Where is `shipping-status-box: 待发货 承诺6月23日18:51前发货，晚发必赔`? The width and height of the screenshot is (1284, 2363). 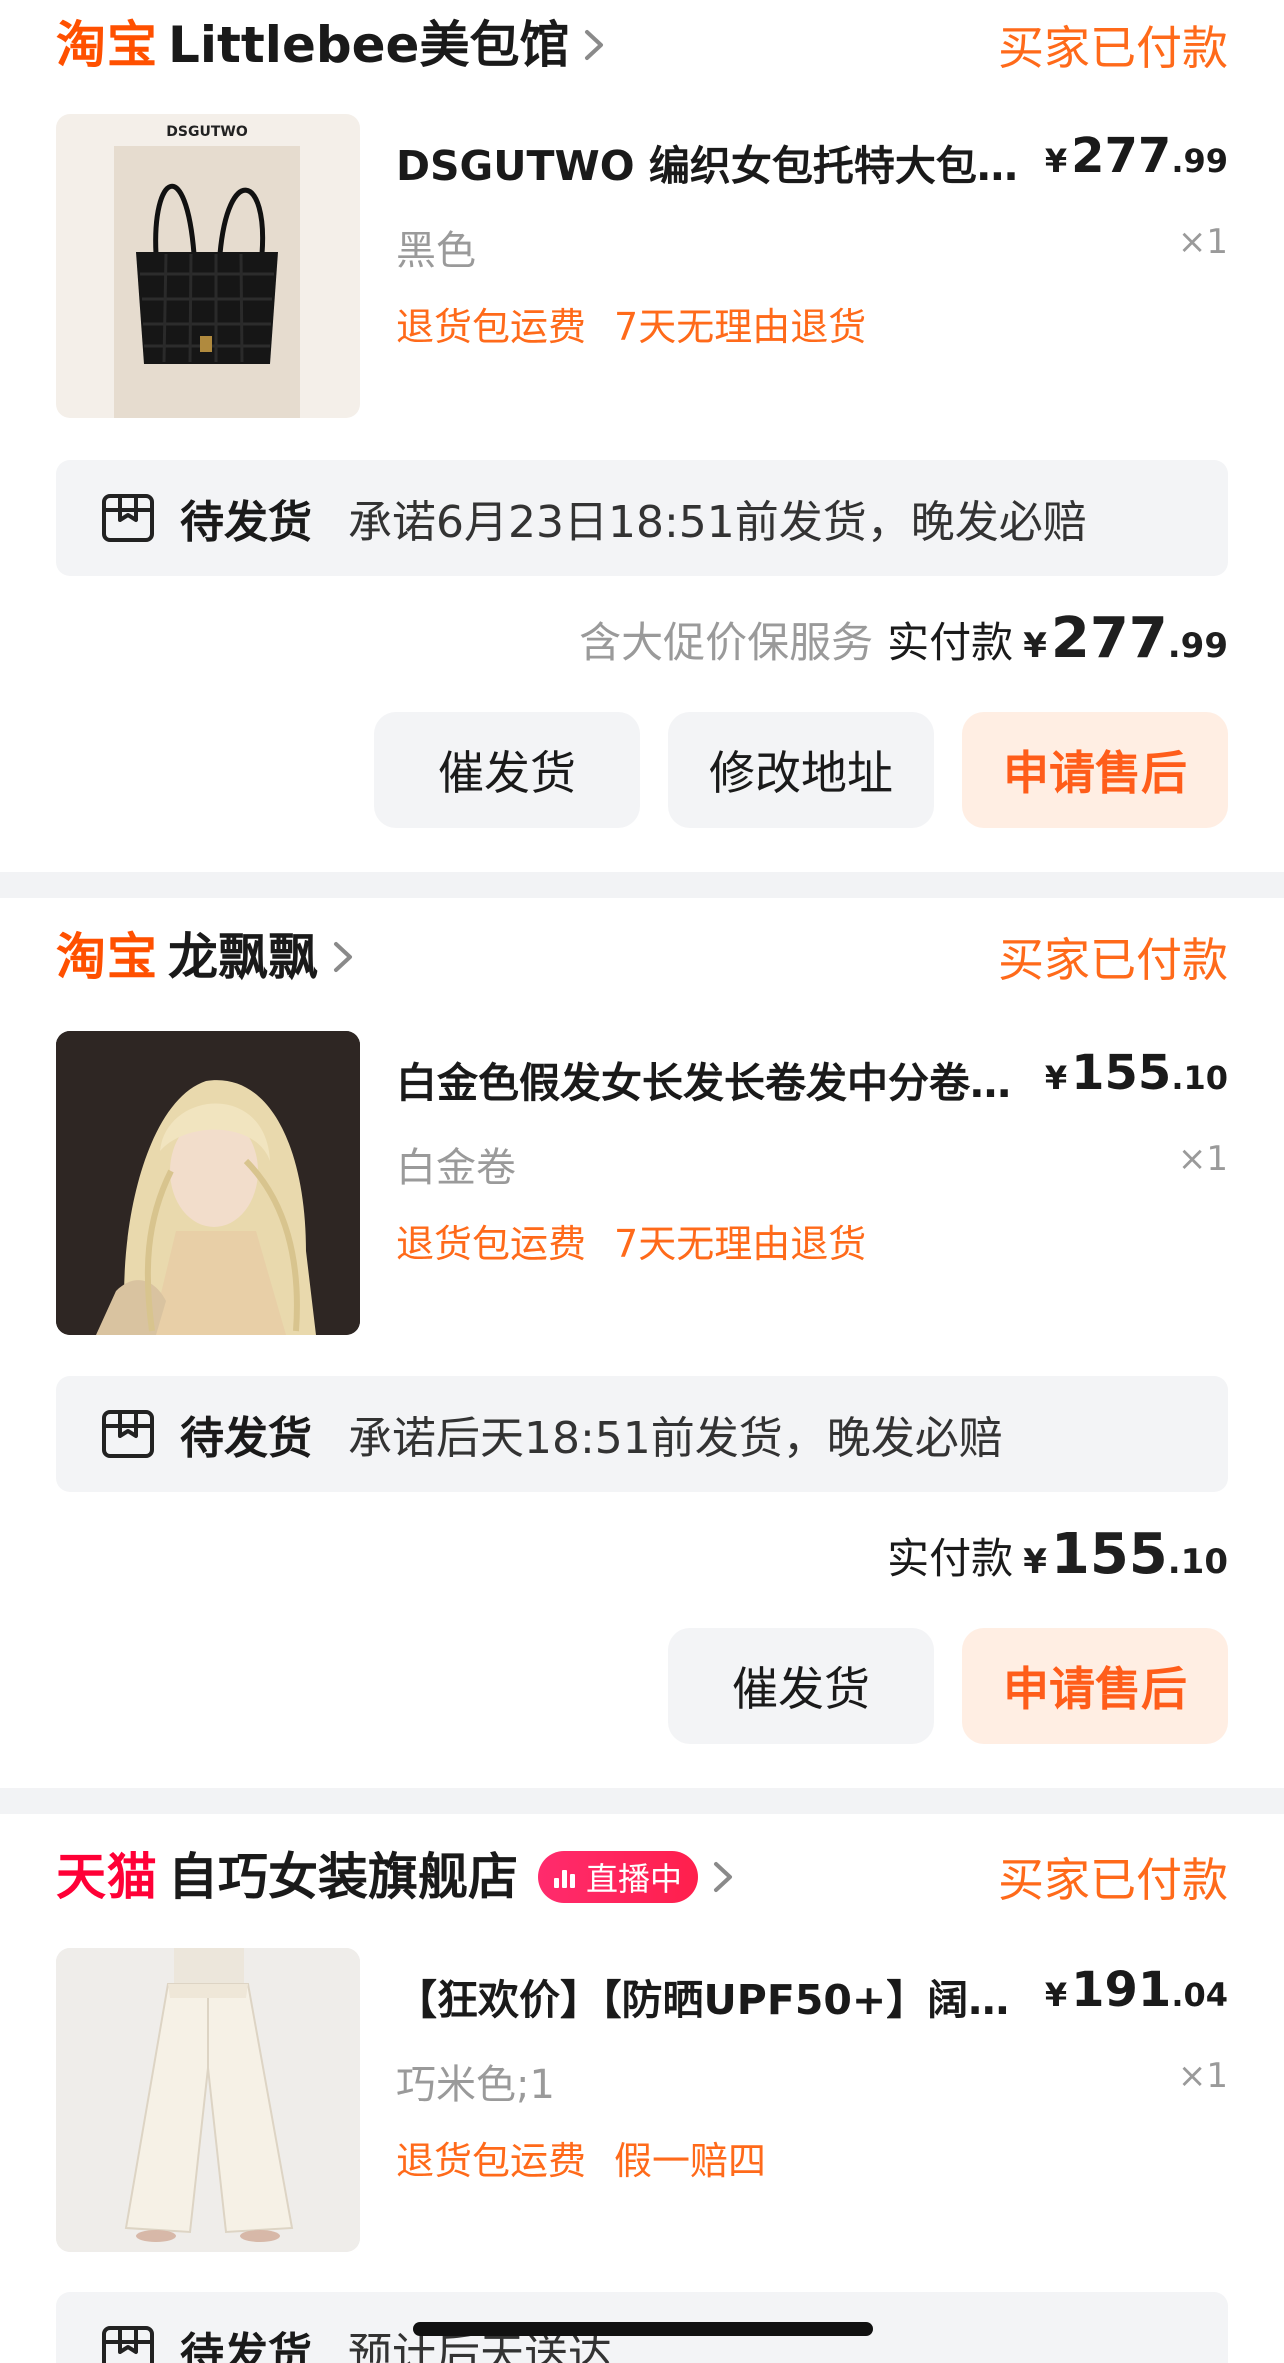 shipping-status-box: 待发货 承诺6月23日18:51前发货，晚发必赔 is located at coordinates (642, 518).